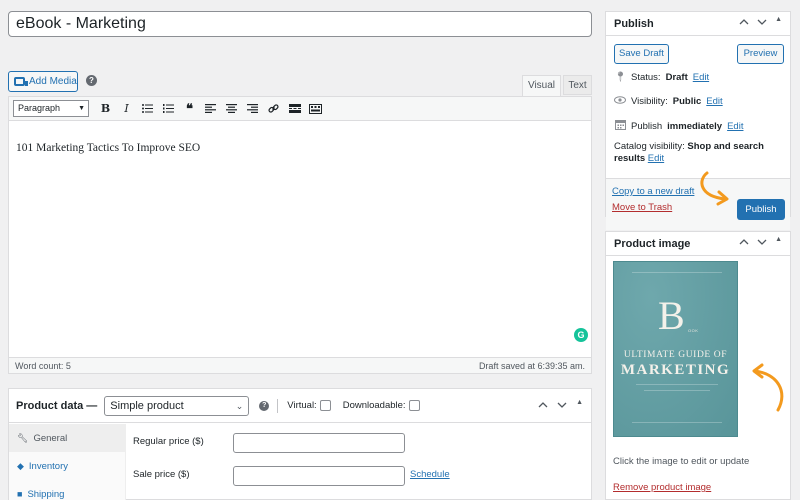 This screenshot has width=800, height=500. I want to click on divider, so click(278, 405).